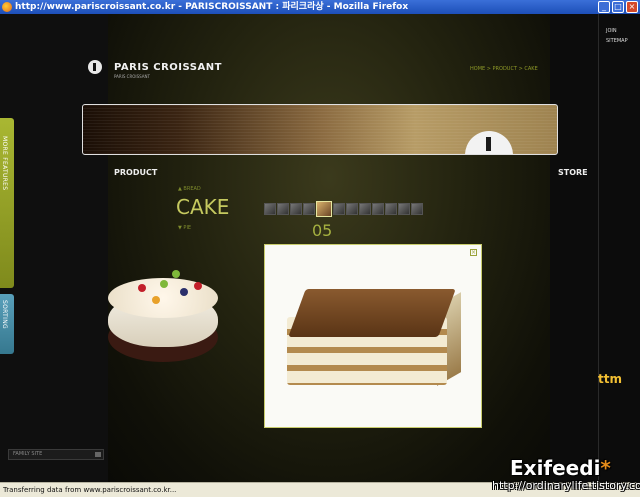  I want to click on more-features-label: MORE FEATURES, so click(4, 163).